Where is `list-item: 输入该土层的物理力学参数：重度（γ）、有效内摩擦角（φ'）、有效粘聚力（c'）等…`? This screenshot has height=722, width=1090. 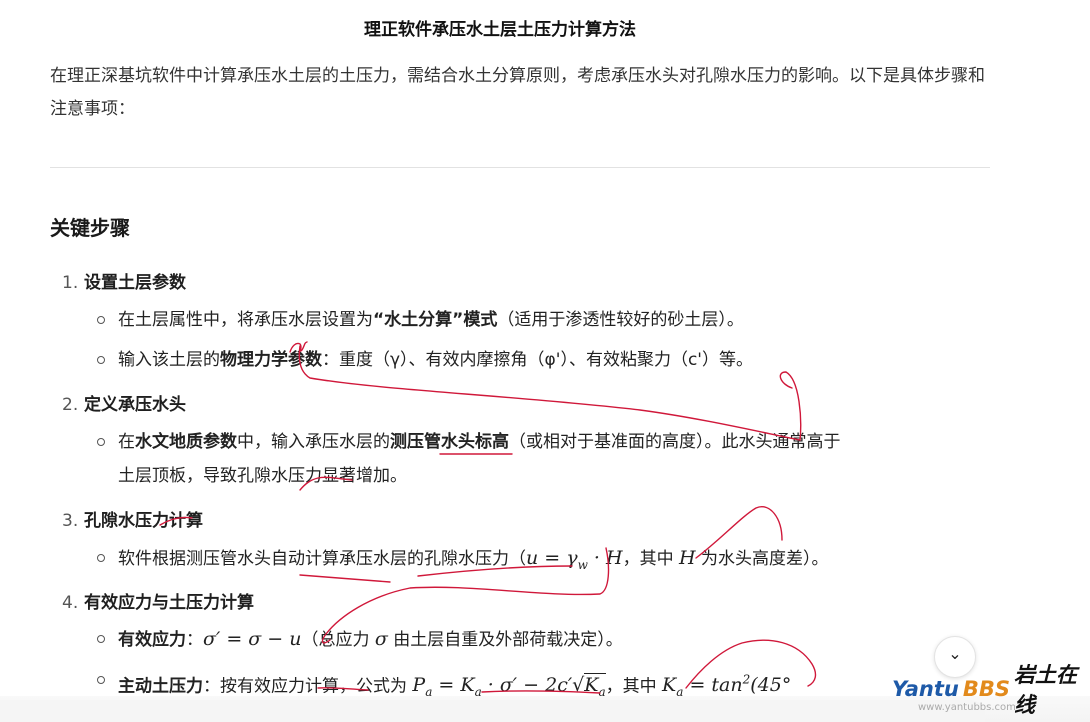 list-item: 输入该土层的物理力学参数：重度（γ）、有效内摩擦角（φ'）、有效粘聚力（c'）等… is located at coordinates (424, 360).